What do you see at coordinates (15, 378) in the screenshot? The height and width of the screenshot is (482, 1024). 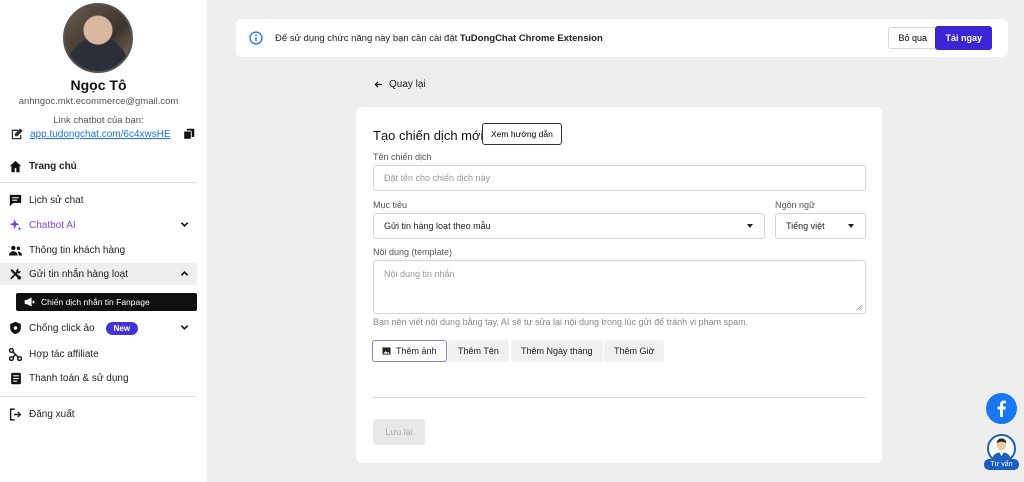 I see `billing-list-icon` at bounding box center [15, 378].